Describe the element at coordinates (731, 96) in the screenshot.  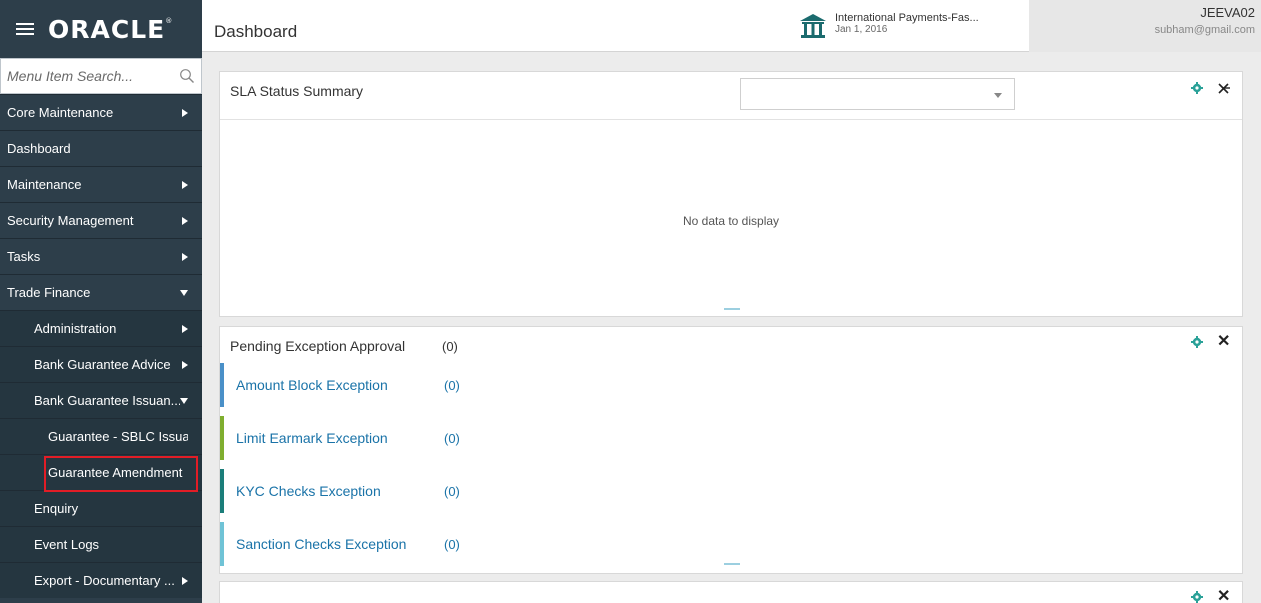
I see `sla-panel-header: SLA Status Summary` at that location.